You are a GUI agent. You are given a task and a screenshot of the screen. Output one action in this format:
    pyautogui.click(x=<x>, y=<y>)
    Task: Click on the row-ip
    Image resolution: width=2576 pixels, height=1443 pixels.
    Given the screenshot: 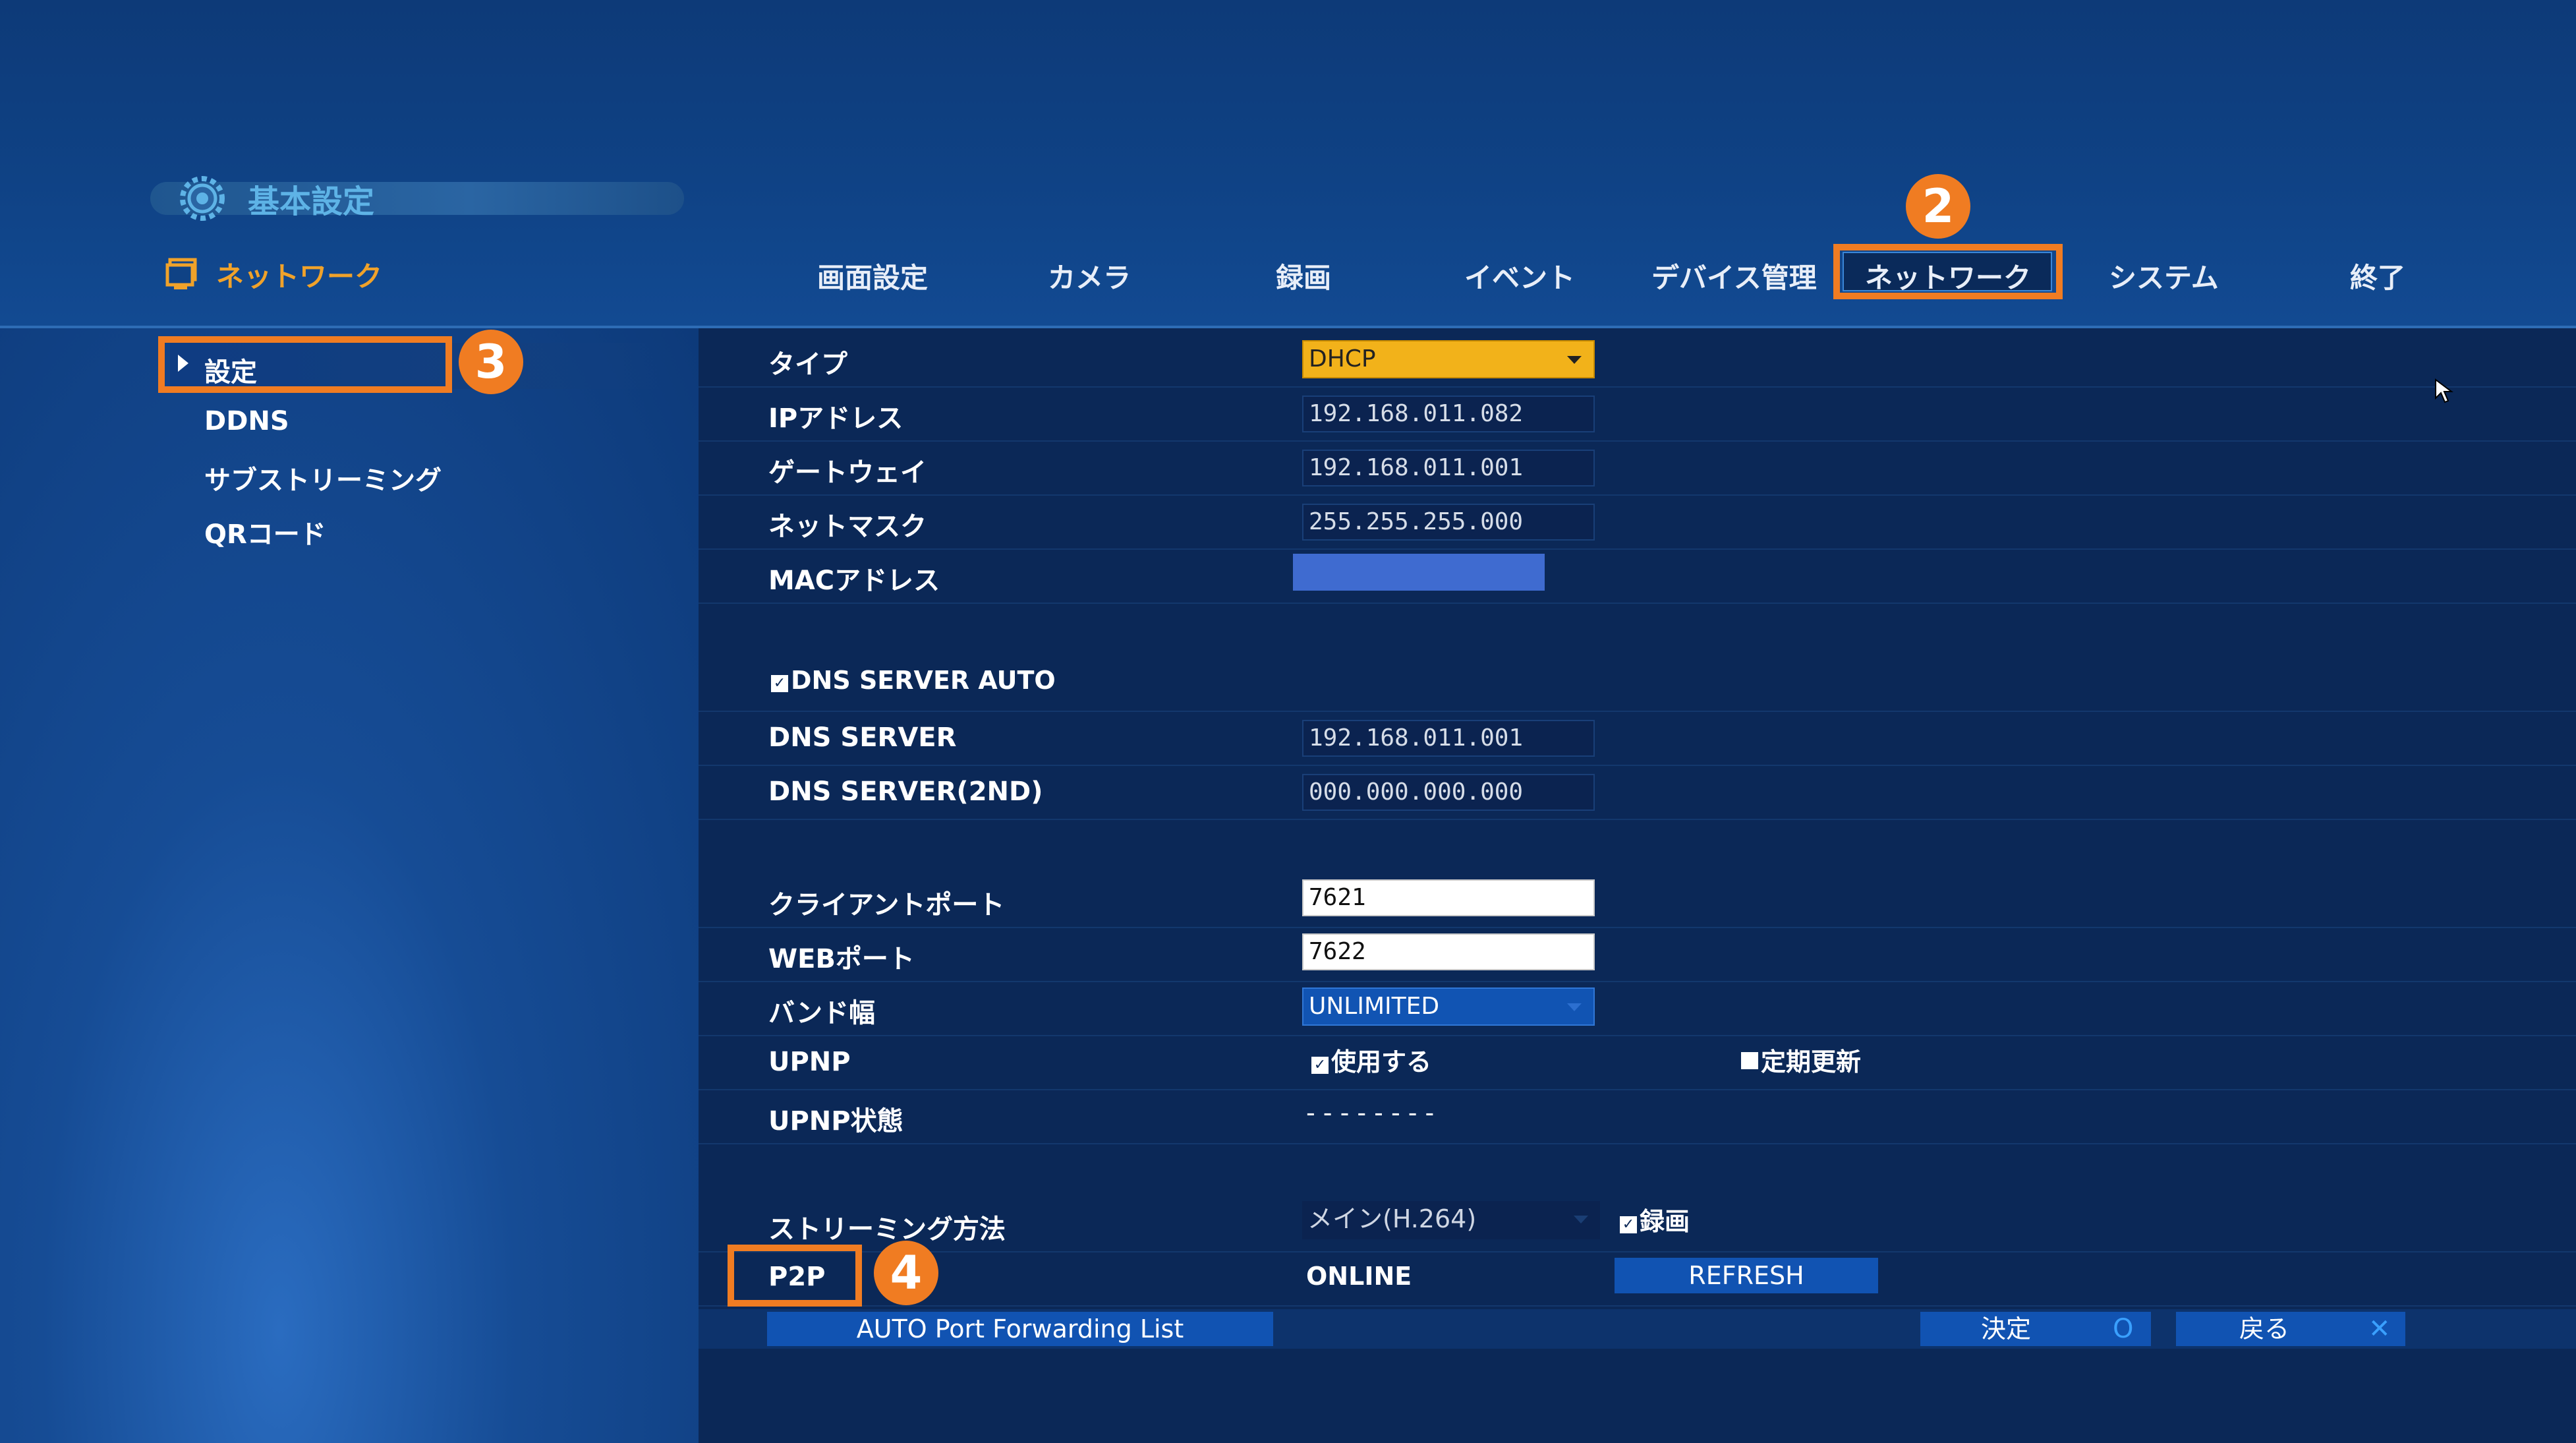 What is the action you would take?
    pyautogui.click(x=1637, y=415)
    